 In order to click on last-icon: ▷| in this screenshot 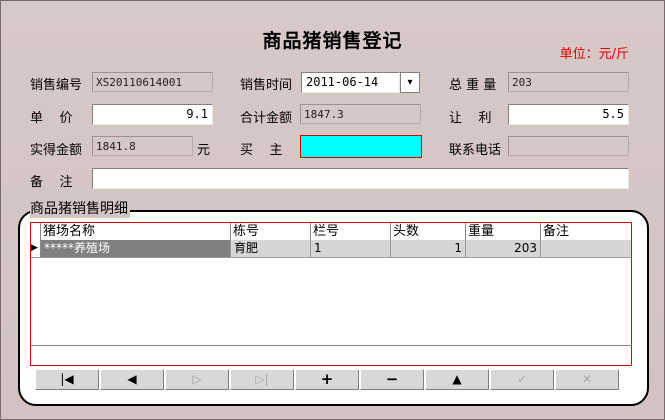, I will do `click(262, 379)`.